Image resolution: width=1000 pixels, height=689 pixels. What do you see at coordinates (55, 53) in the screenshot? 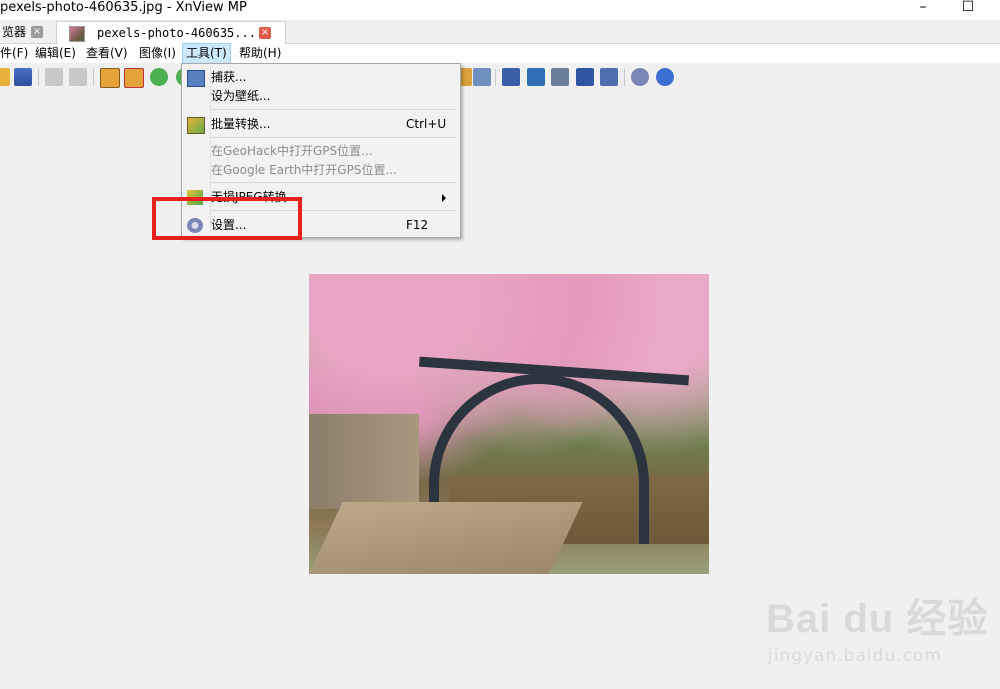
I see `menu-edit: 编辑(E)` at bounding box center [55, 53].